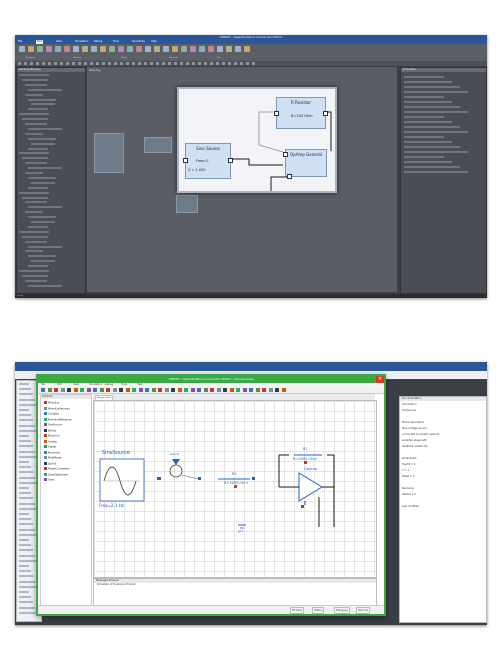  What do you see at coordinates (50, 447) in the screenshot?
I see `library-item: Digital` at bounding box center [50, 447].